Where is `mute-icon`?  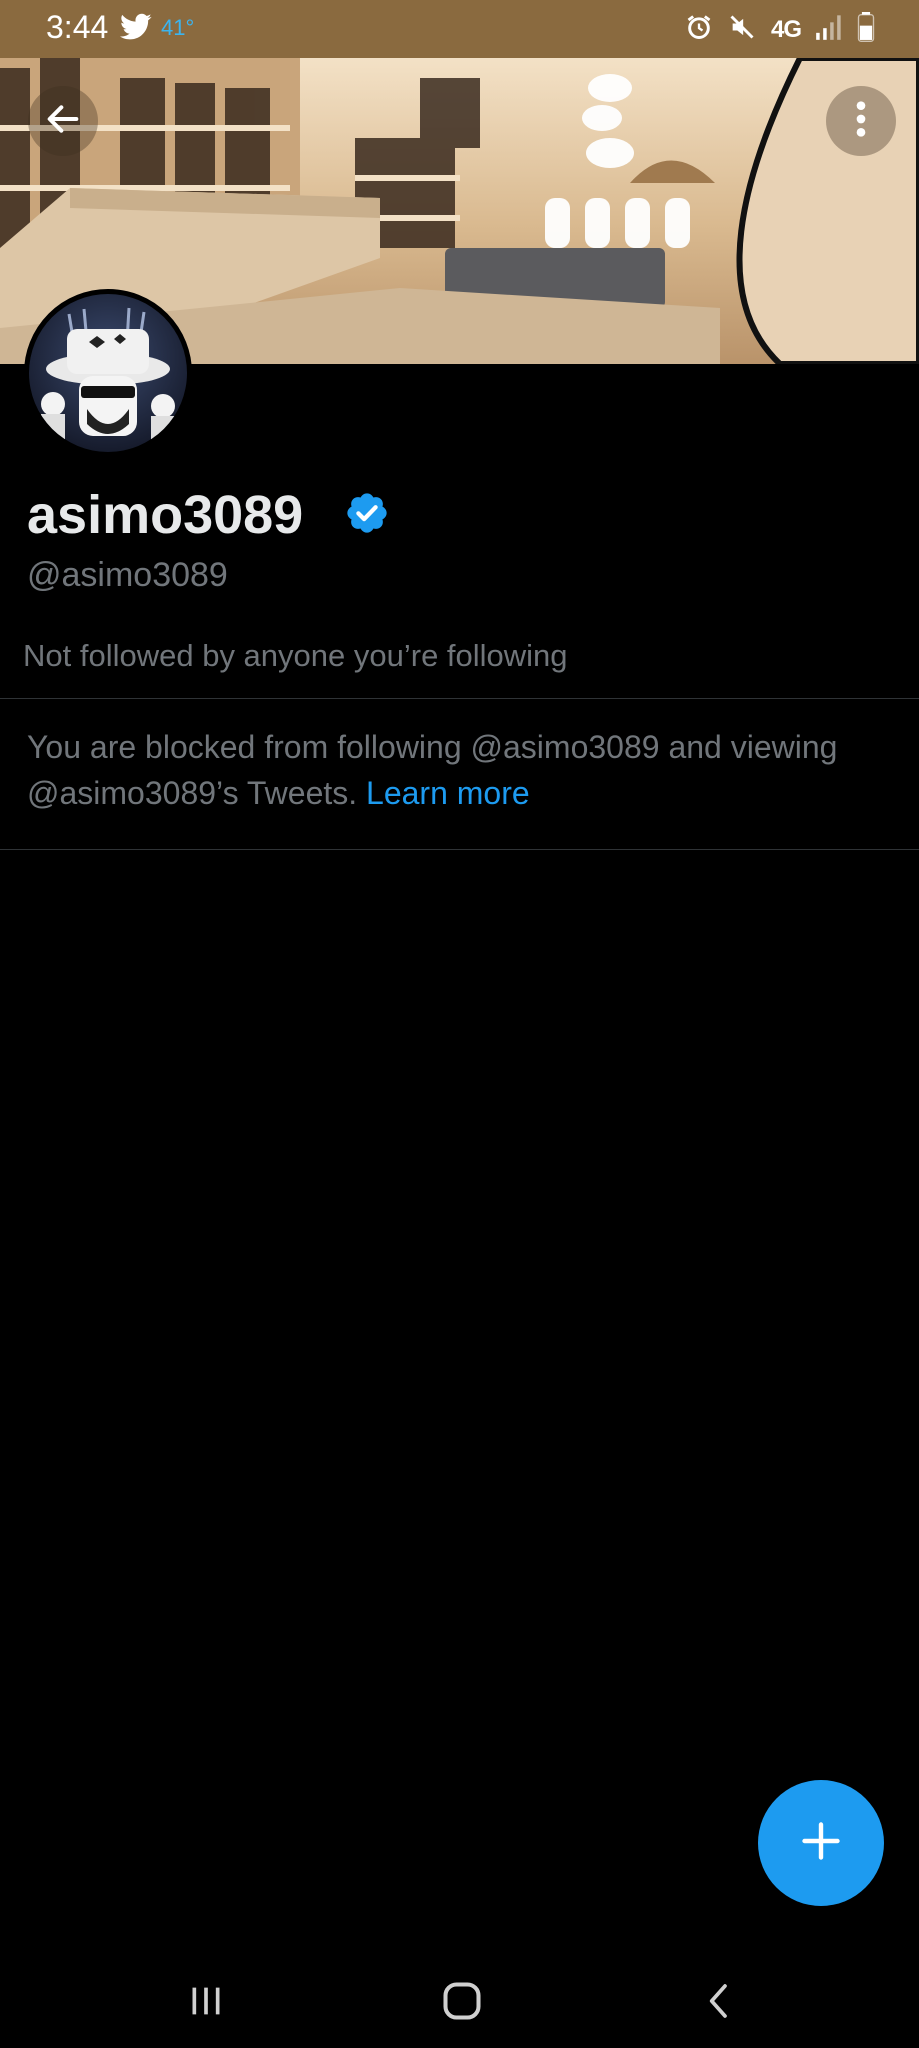
mute-icon is located at coordinates (742, 29).